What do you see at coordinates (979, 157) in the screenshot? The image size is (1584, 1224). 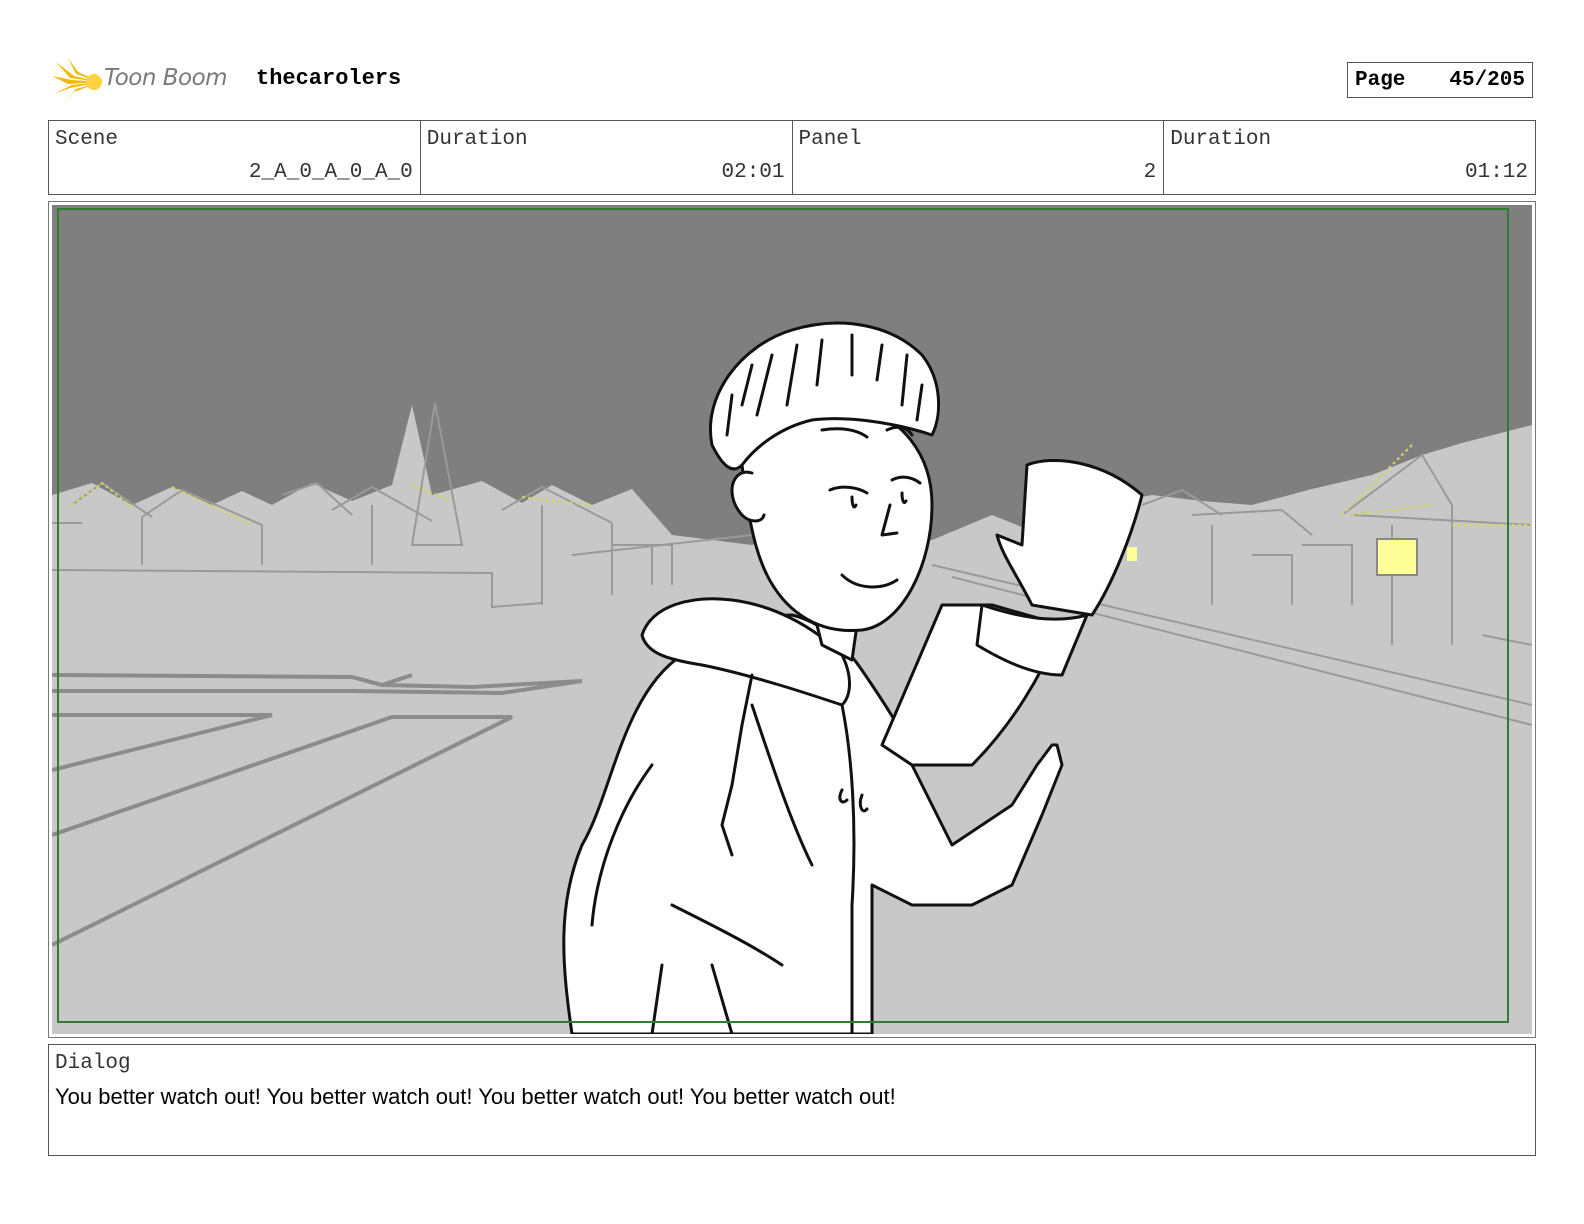 I see `panel-cell: Panel 2` at bounding box center [979, 157].